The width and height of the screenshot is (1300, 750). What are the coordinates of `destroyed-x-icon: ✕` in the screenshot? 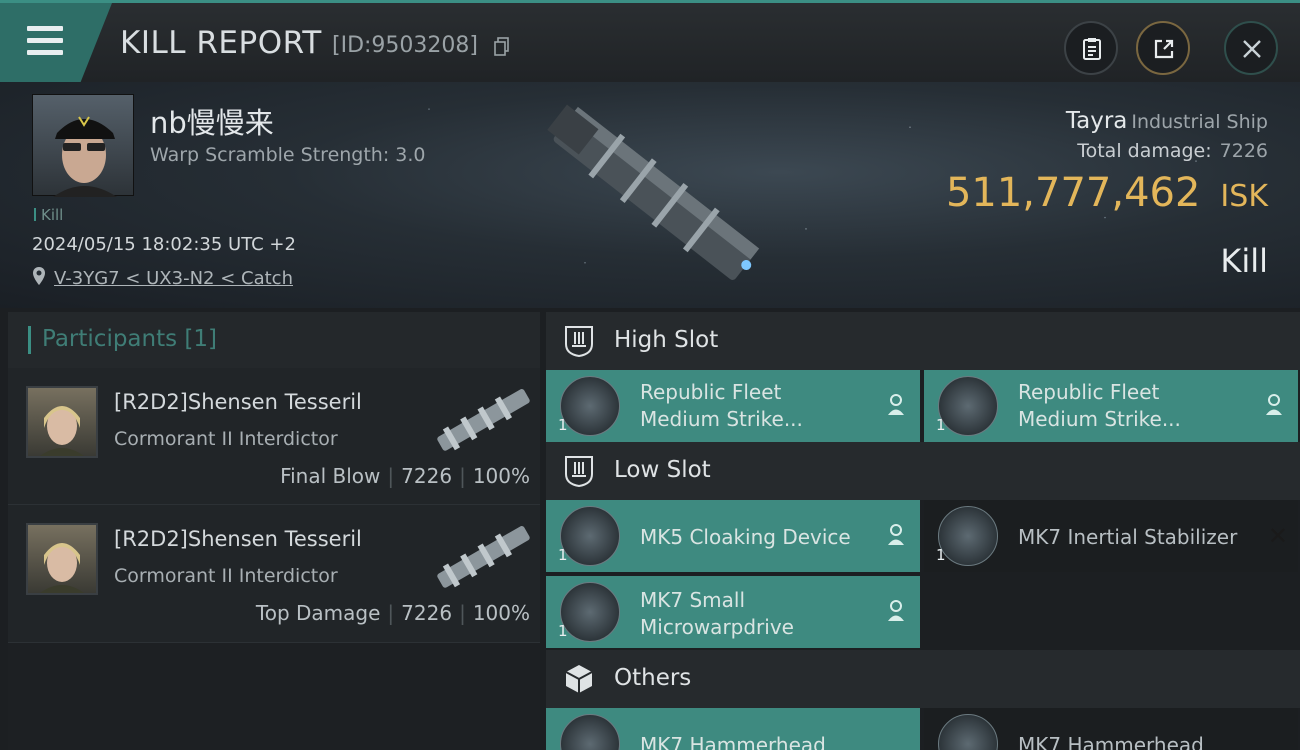 It's located at (1277, 536).